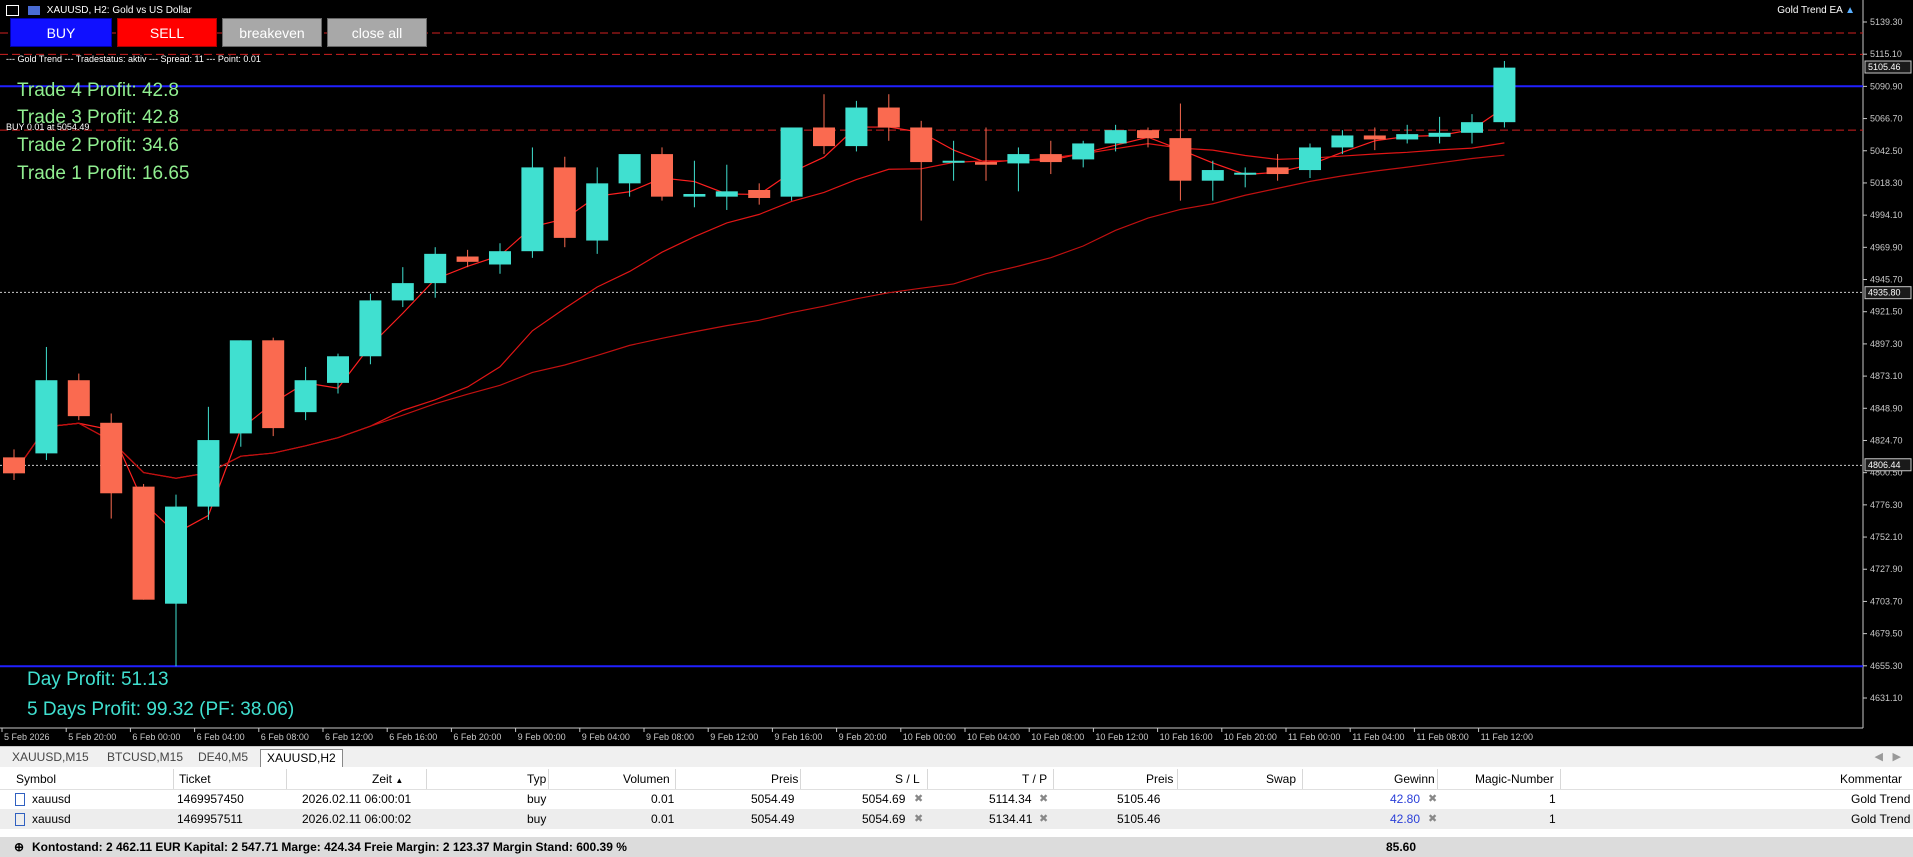 This screenshot has height=857, width=1913. Describe the element at coordinates (20, 799) in the screenshot. I see `order-icon` at that location.